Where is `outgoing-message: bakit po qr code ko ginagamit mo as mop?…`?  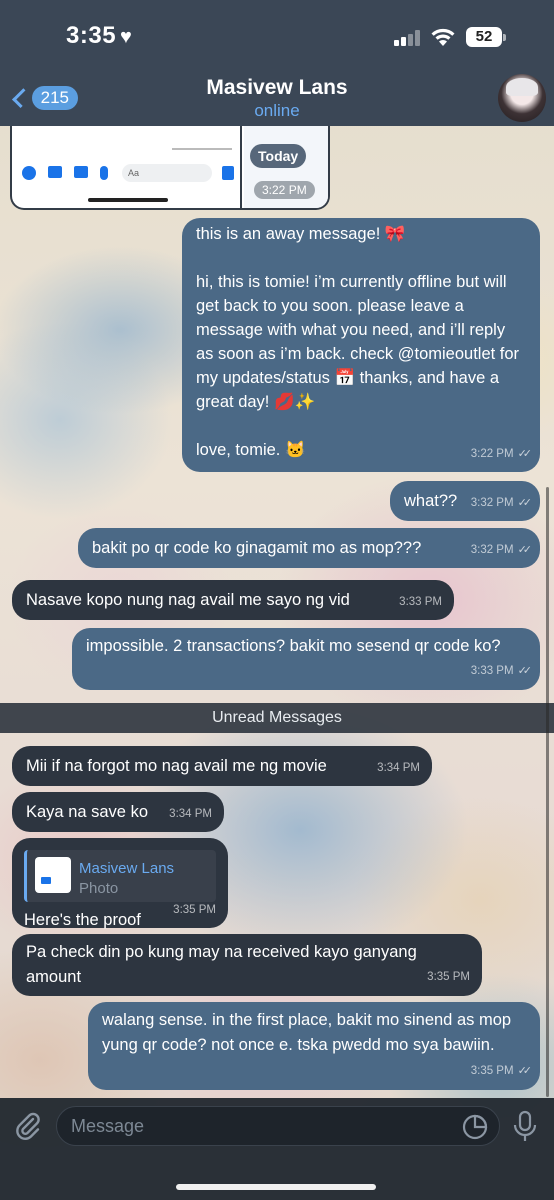 outgoing-message: bakit po qr code ko ginagamit mo as mop?… is located at coordinates (309, 548).